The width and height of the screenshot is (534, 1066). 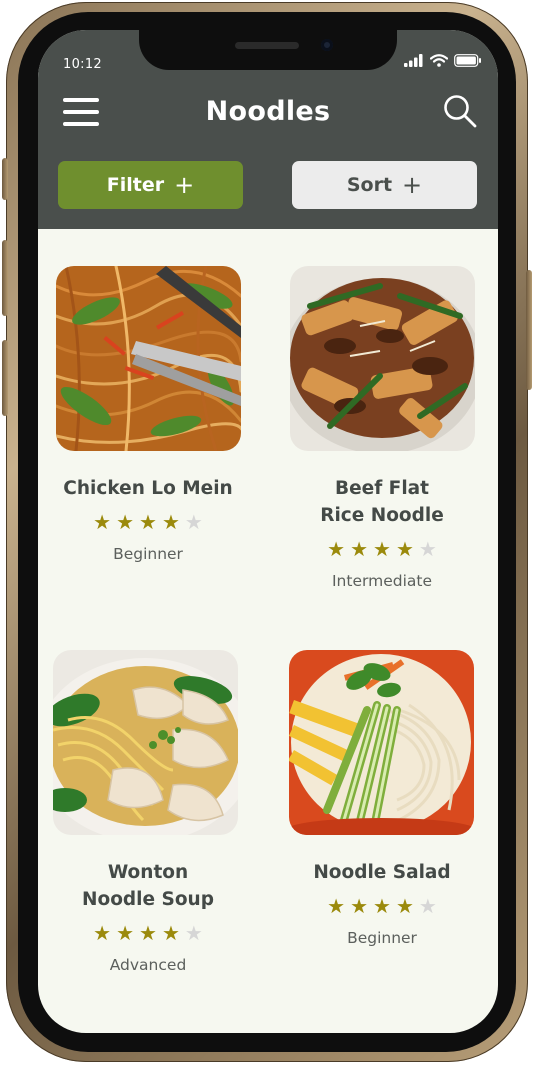 What do you see at coordinates (529, 330) in the screenshot?
I see `power-button` at bounding box center [529, 330].